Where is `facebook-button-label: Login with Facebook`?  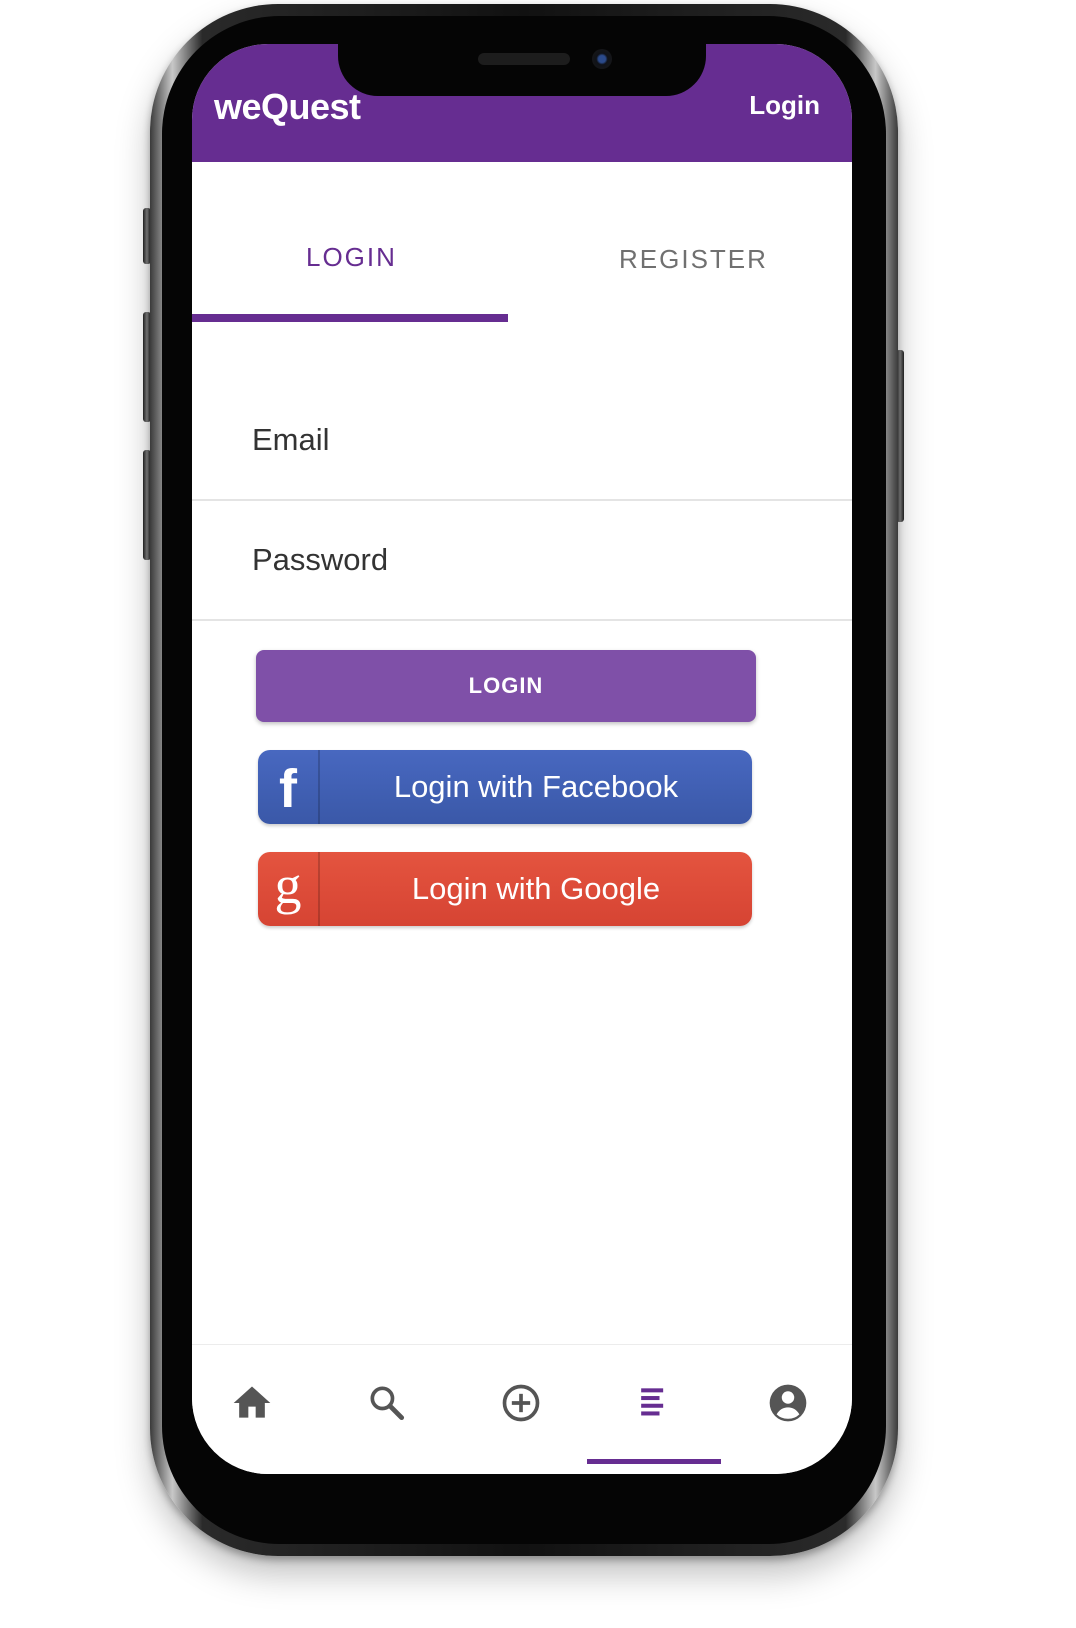
facebook-button-label: Login with Facebook is located at coordinates (536, 786).